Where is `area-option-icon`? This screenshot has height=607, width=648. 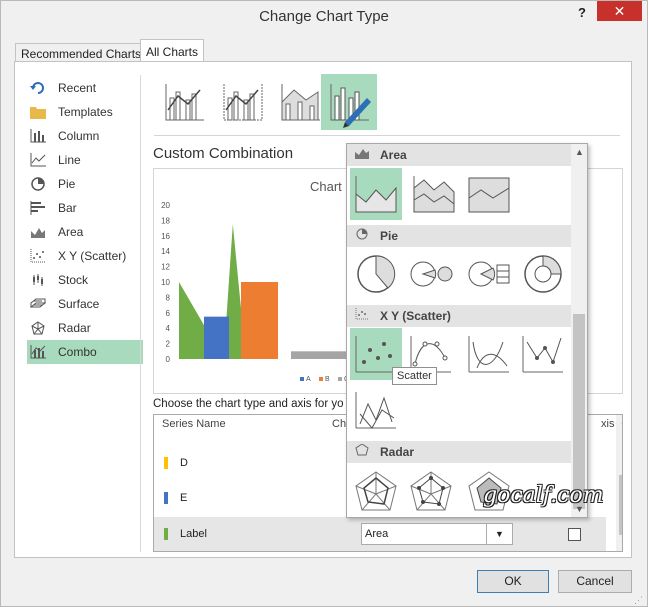 area-option-icon is located at coordinates (376, 194).